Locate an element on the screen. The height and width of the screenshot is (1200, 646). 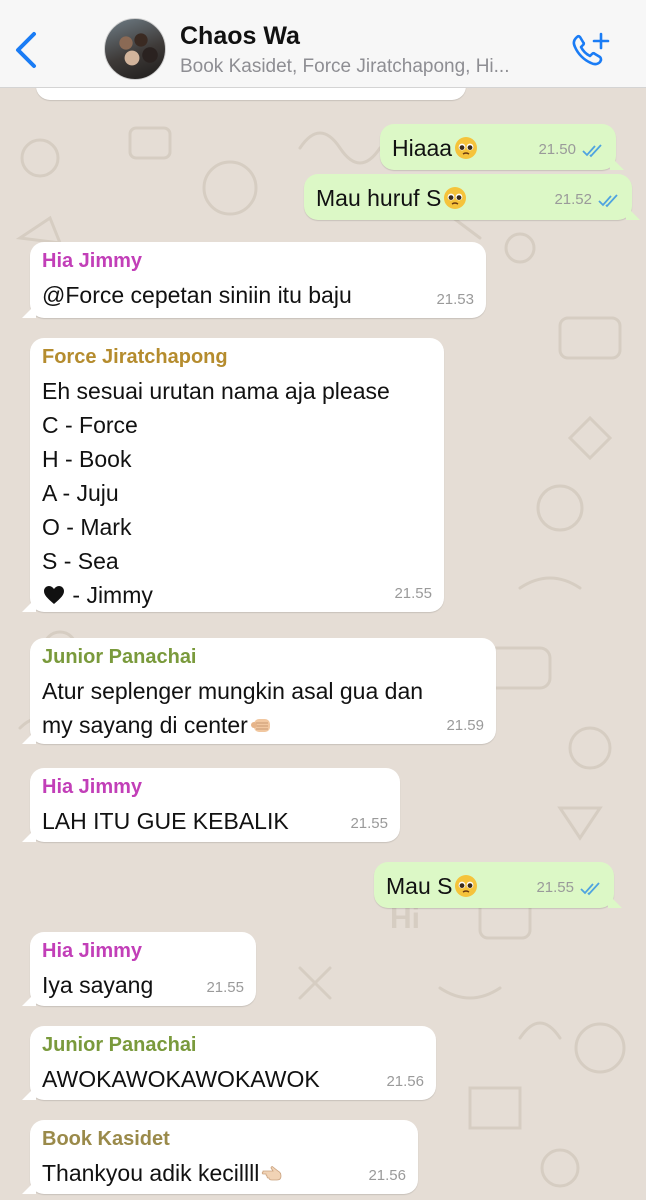
group-avatar is located at coordinates (135, 49).